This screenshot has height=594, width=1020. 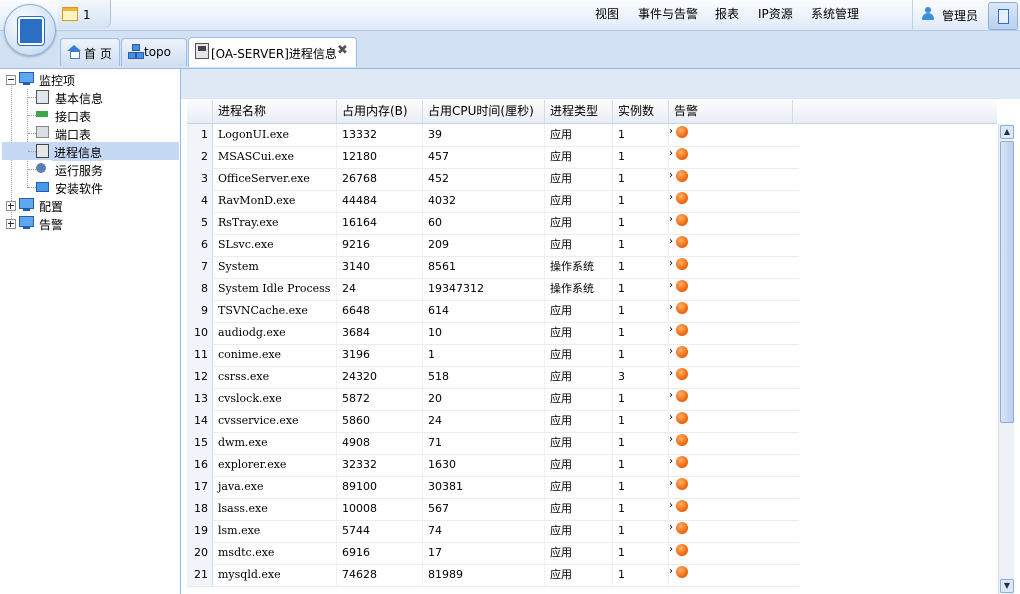 I want to click on column-header-memory: 占用内存(B), so click(x=380, y=111).